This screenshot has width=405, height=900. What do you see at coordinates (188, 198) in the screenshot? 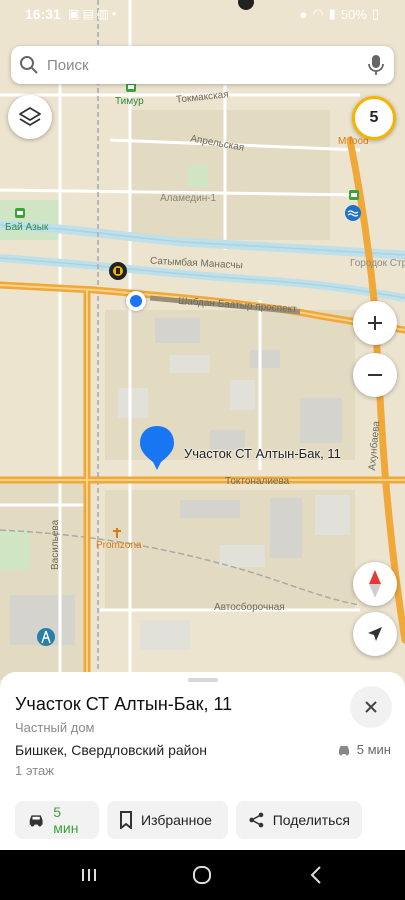
I see `map-label-alamedin: Аламедин-1` at bounding box center [188, 198].